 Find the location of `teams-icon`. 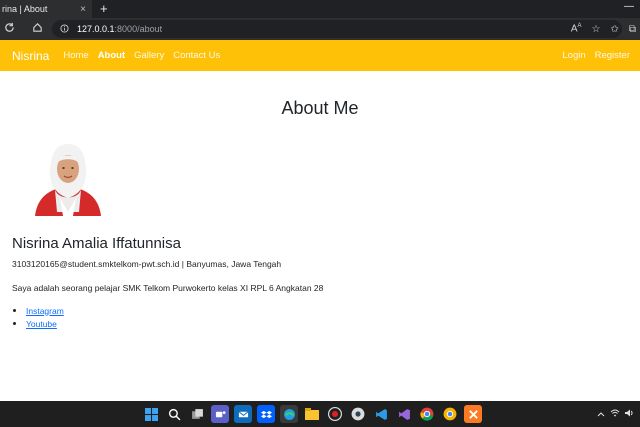

teams-icon is located at coordinates (220, 414).